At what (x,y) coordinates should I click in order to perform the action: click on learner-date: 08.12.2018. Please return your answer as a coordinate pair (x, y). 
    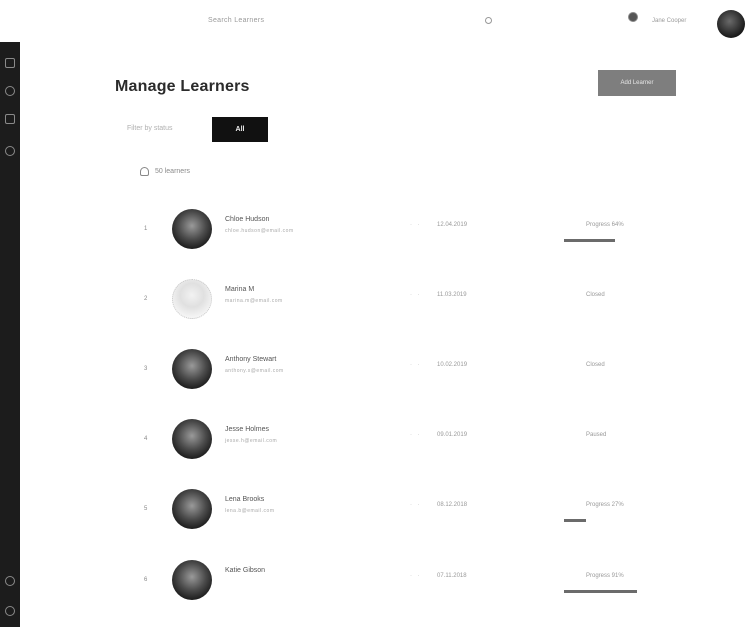
    Looking at the image, I should click on (452, 505).